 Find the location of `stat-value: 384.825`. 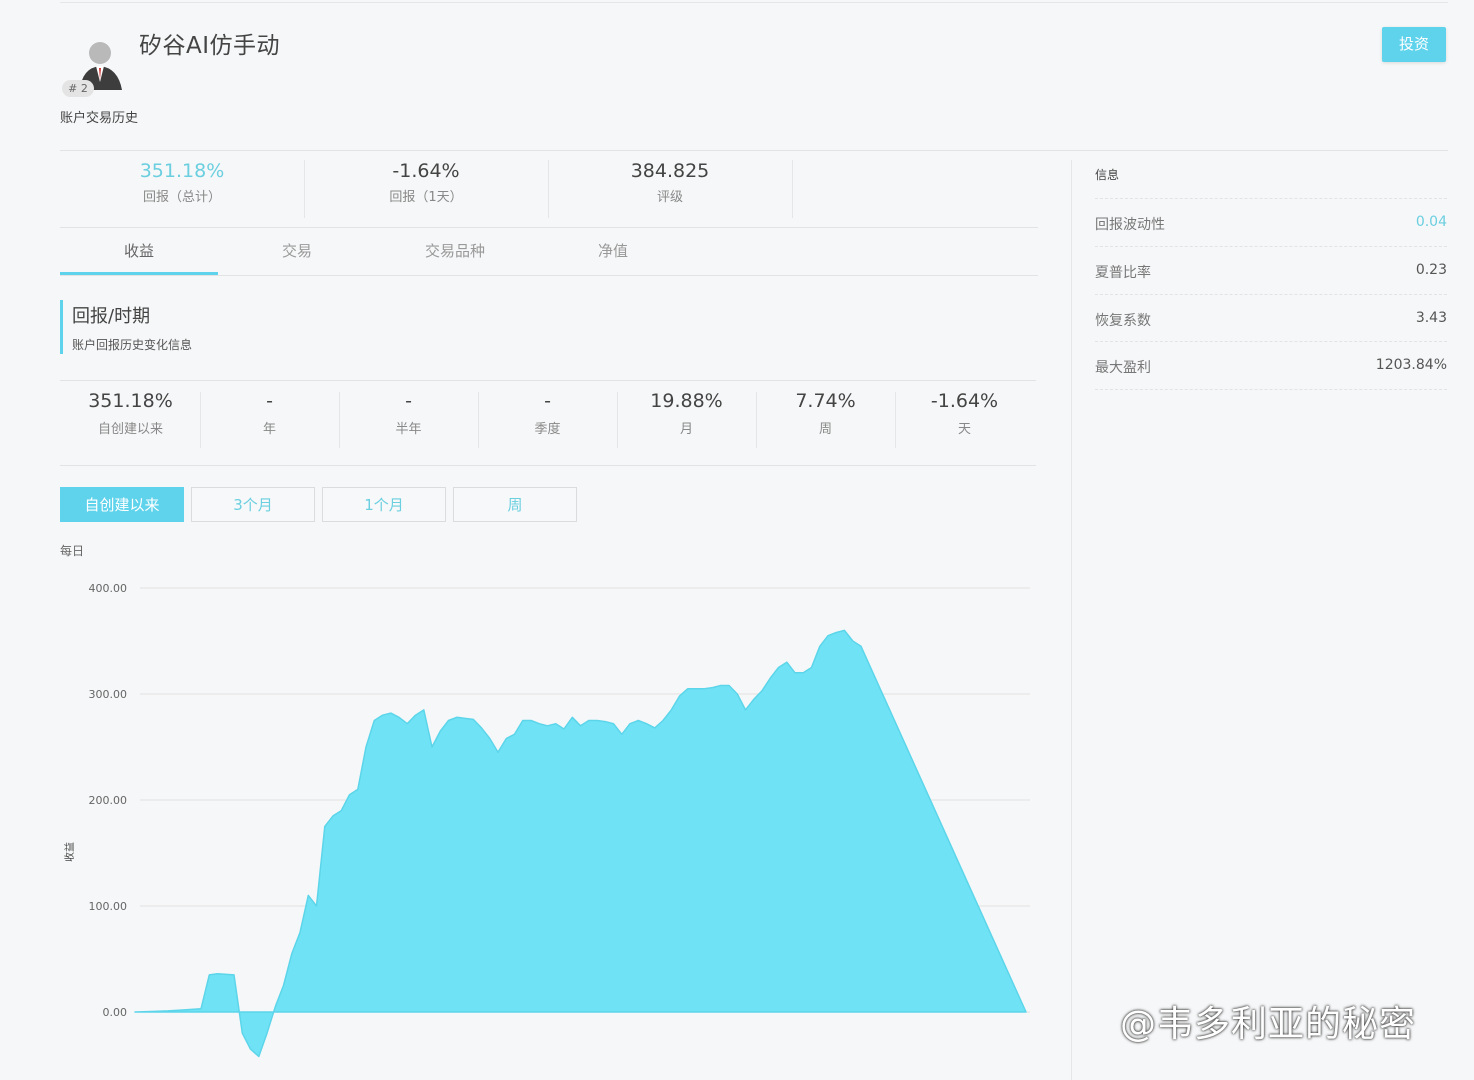

stat-value: 384.825 is located at coordinates (670, 171).